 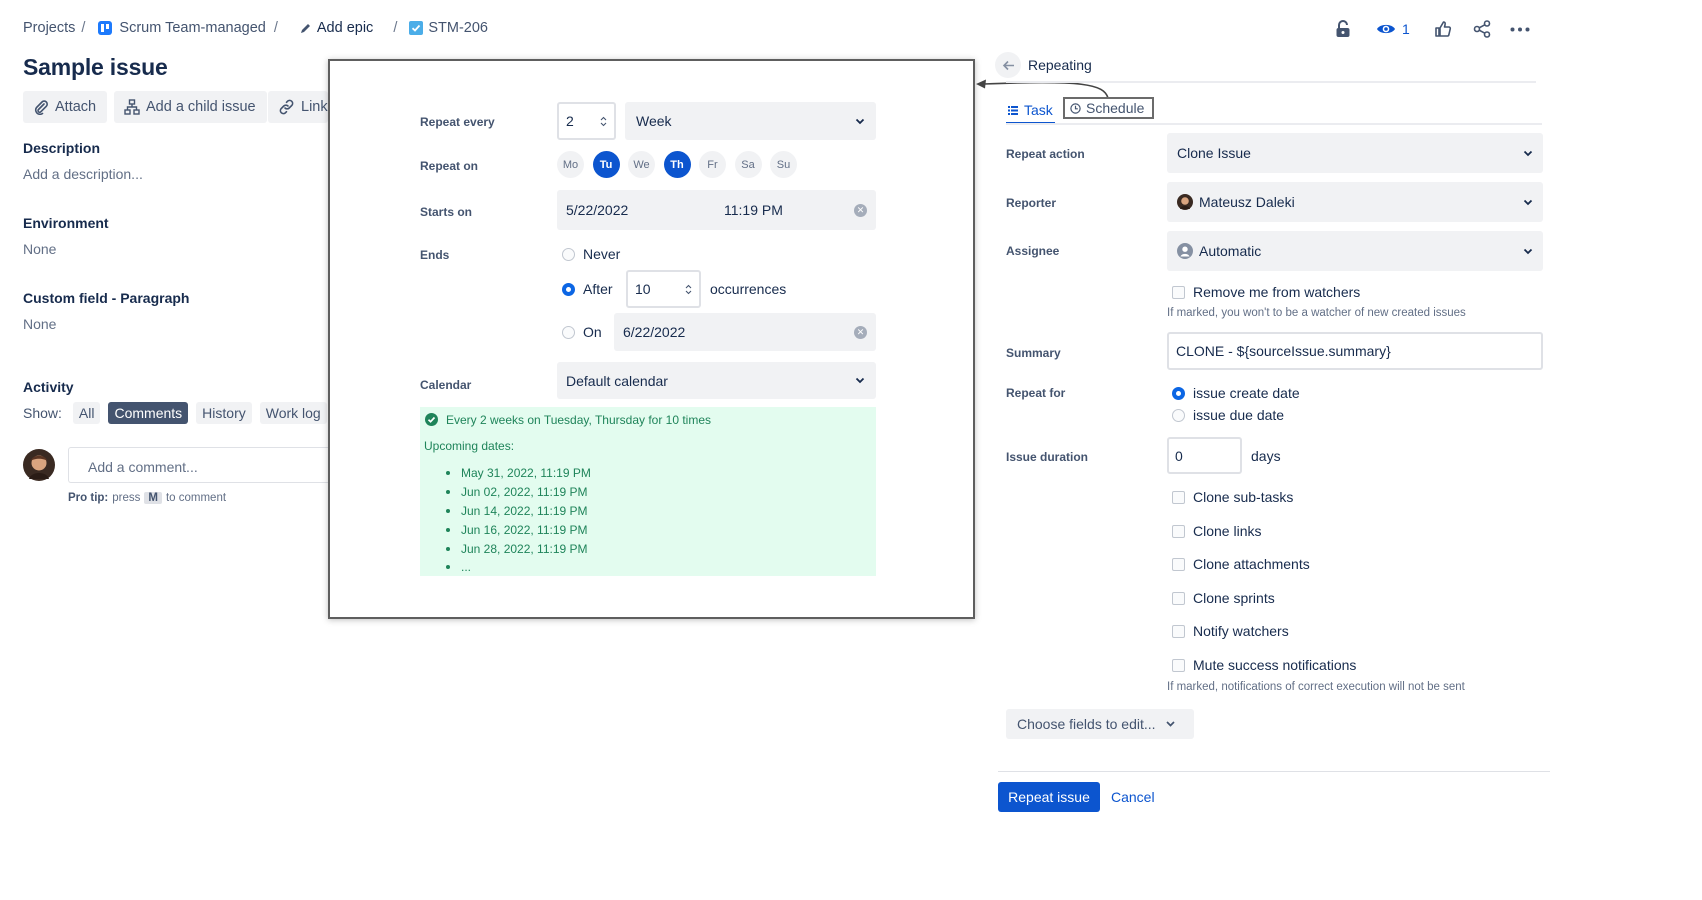 What do you see at coordinates (568, 332) in the screenshot?
I see `ends-on-radio` at bounding box center [568, 332].